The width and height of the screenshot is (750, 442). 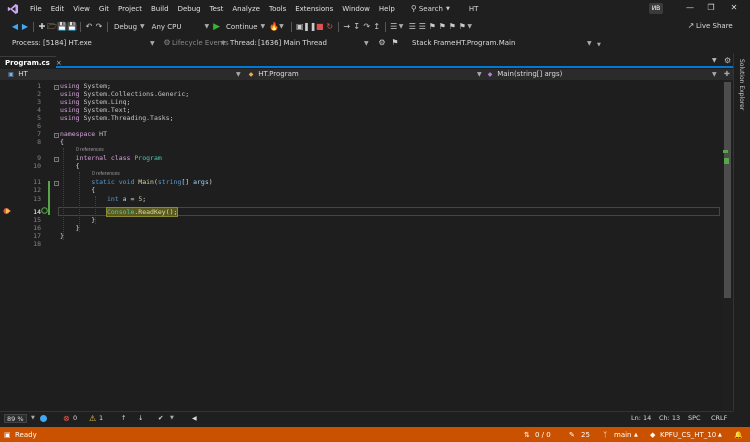 I want to click on continue-button: Continue, so click(x=241, y=27).